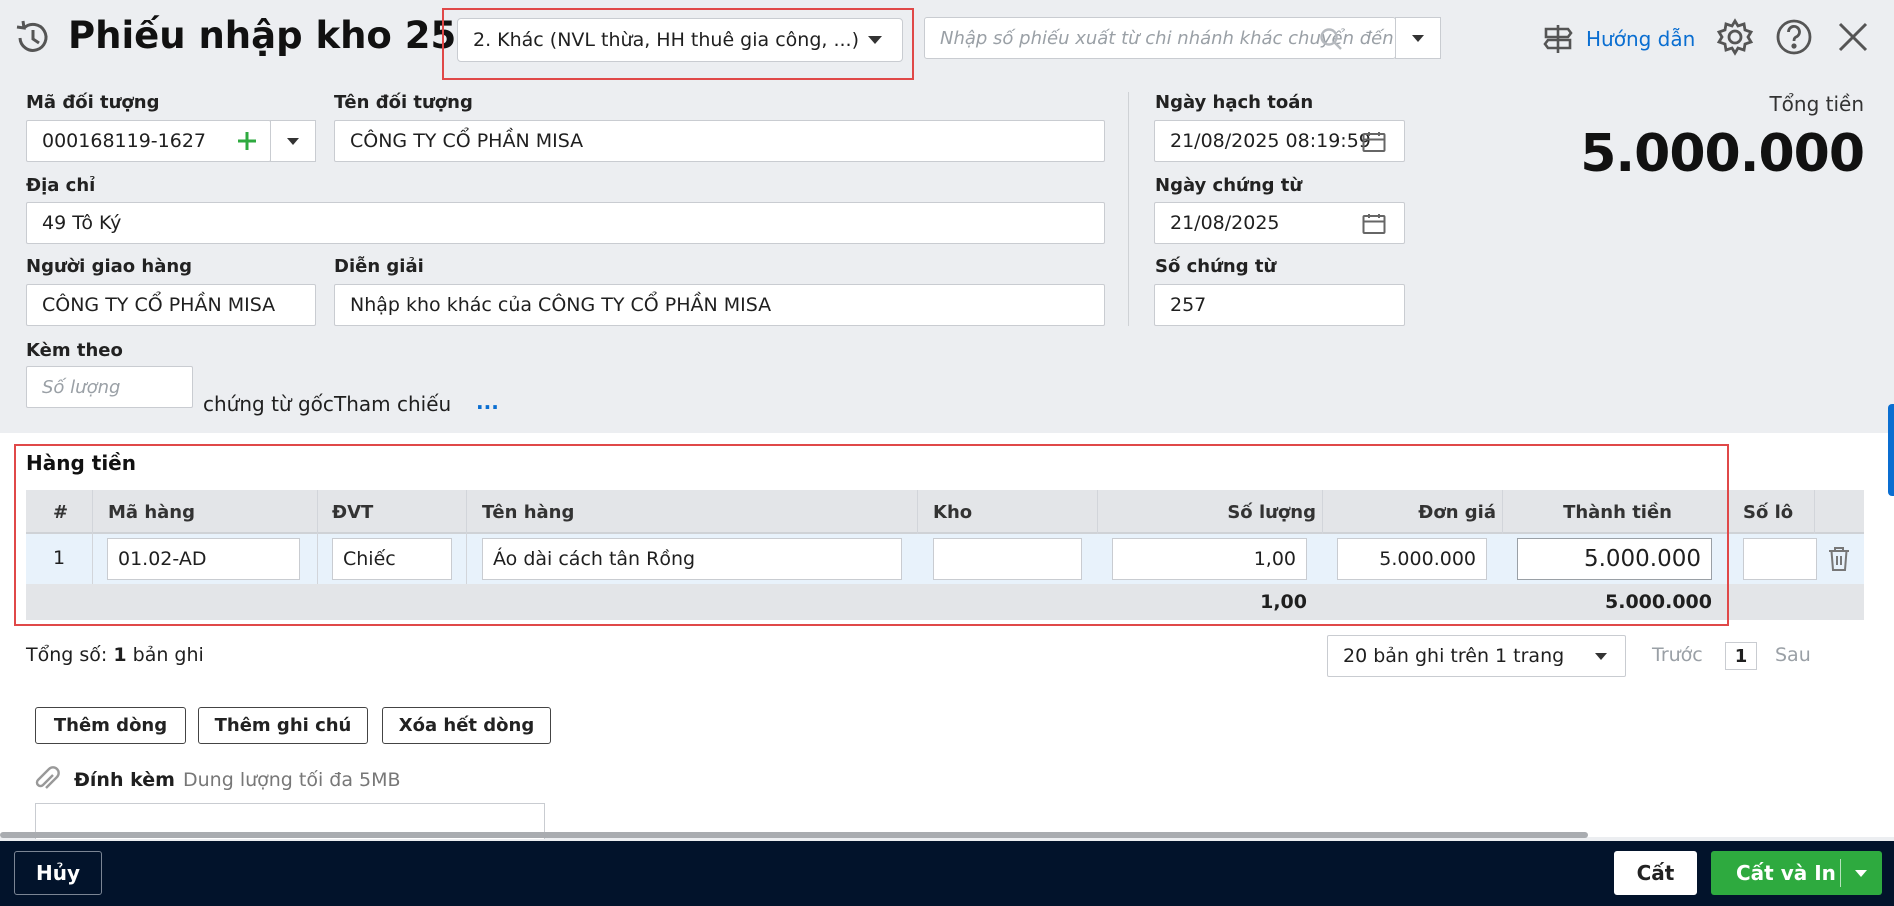  I want to click on footer-bar, so click(947, 873).